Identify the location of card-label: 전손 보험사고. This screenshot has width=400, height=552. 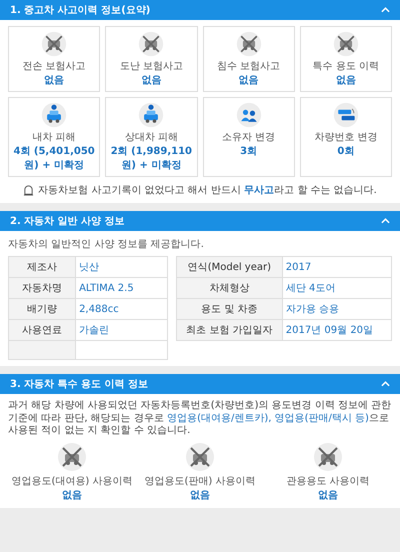
(54, 66).